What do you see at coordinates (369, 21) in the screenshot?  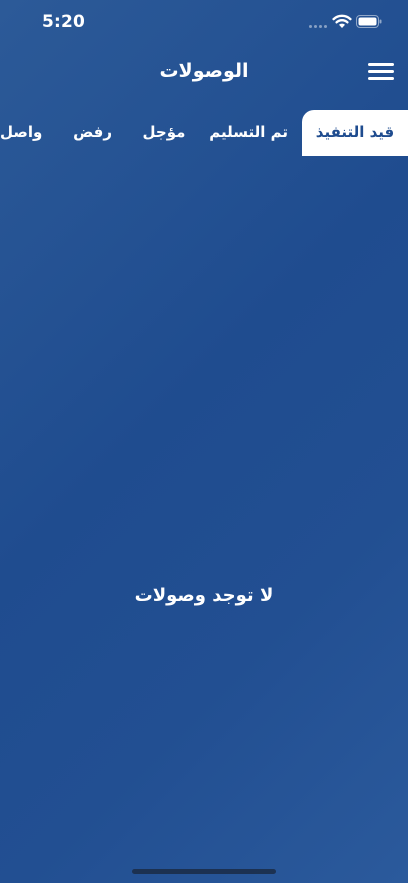 I see `battery-icon` at bounding box center [369, 21].